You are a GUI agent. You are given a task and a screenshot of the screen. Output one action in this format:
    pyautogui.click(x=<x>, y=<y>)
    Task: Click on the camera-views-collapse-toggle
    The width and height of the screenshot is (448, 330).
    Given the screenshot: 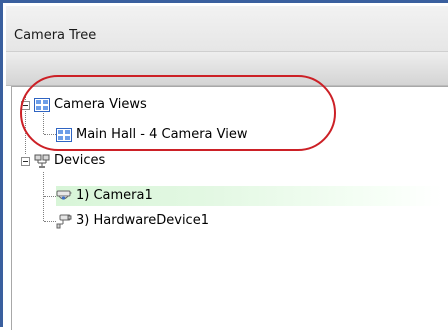 What is the action you would take?
    pyautogui.click(x=25, y=105)
    